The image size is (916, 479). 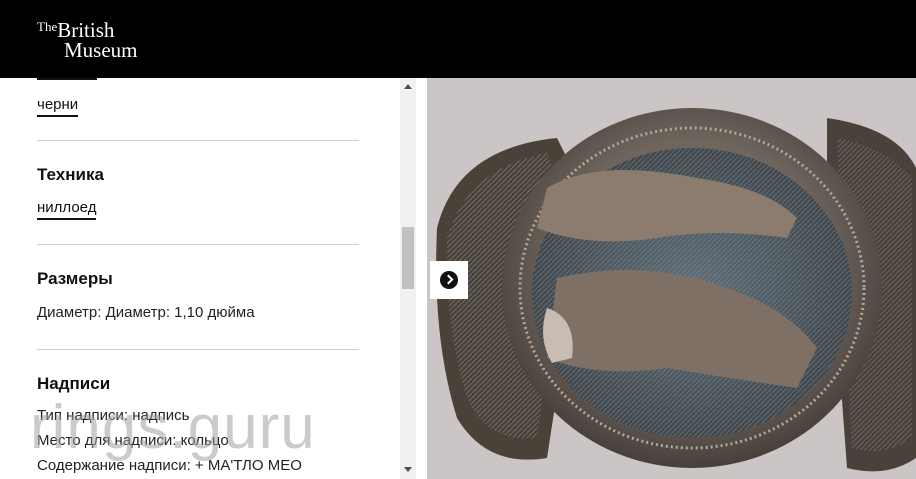 I want to click on dimensions-value: Диаметр: Диаметр: 1,10 дюйма, so click(x=146, y=312).